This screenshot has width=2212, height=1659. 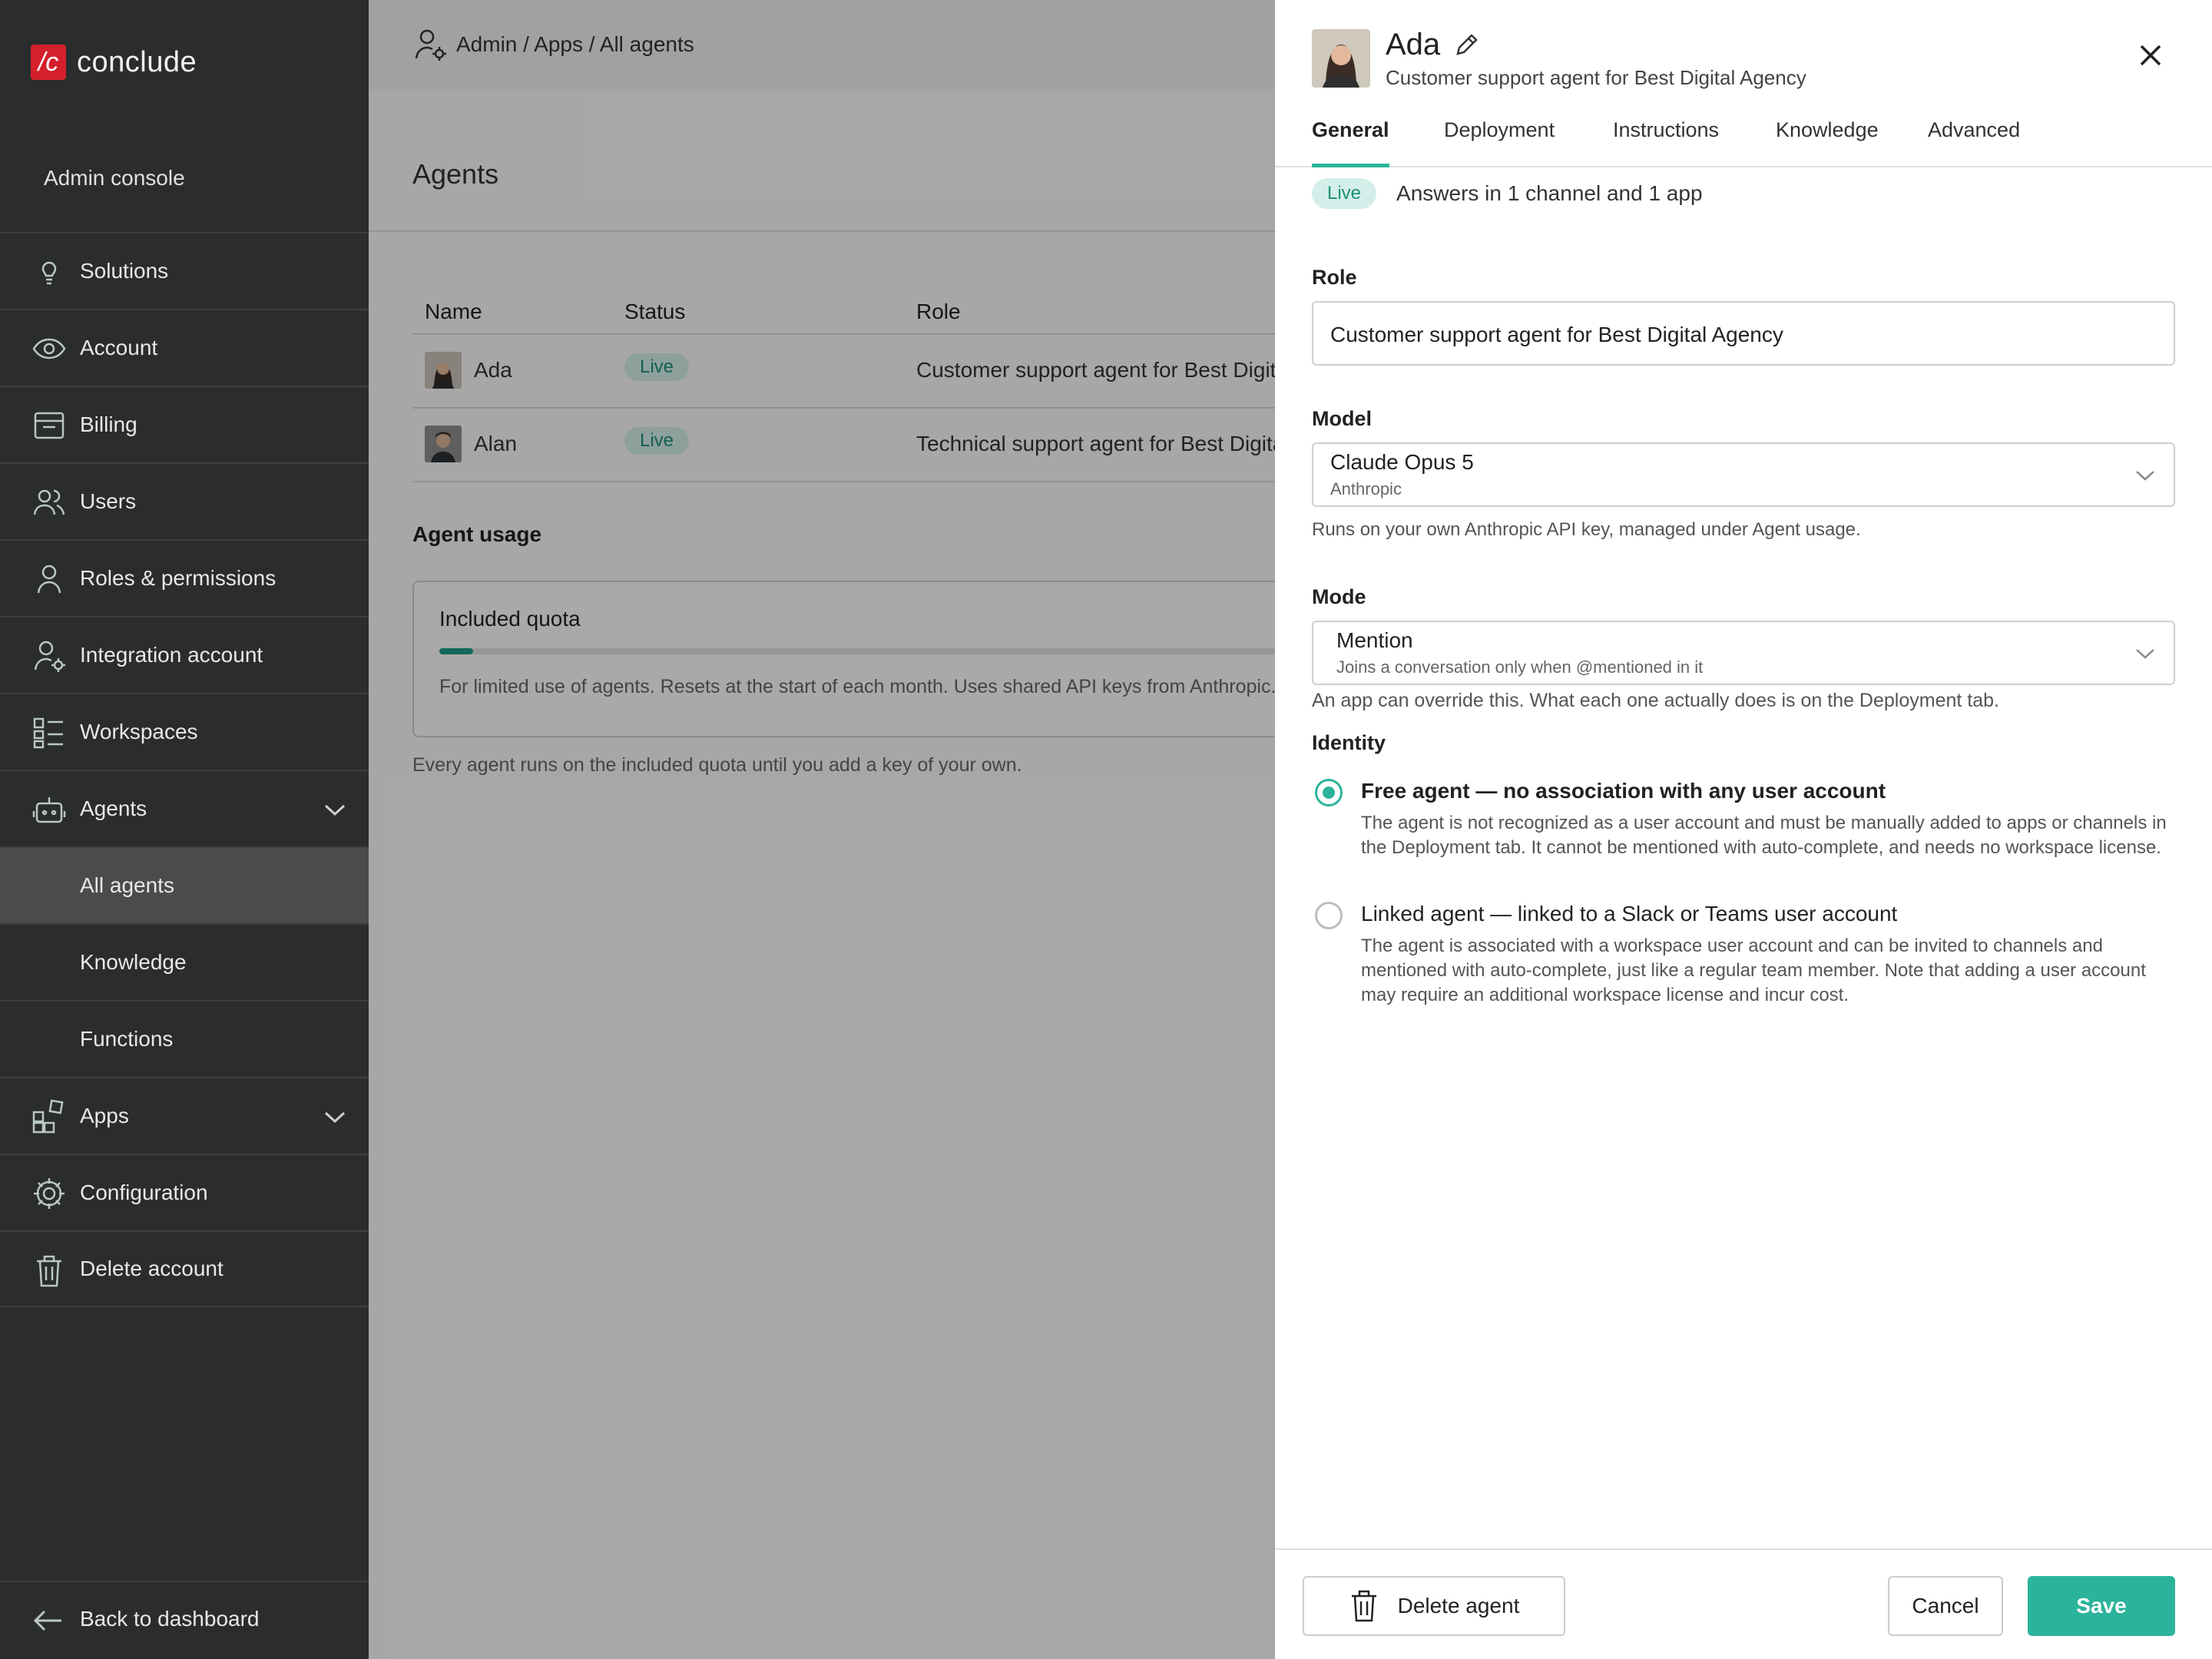 What do you see at coordinates (108, 501) in the screenshot?
I see `sidebar-item-label: Users` at bounding box center [108, 501].